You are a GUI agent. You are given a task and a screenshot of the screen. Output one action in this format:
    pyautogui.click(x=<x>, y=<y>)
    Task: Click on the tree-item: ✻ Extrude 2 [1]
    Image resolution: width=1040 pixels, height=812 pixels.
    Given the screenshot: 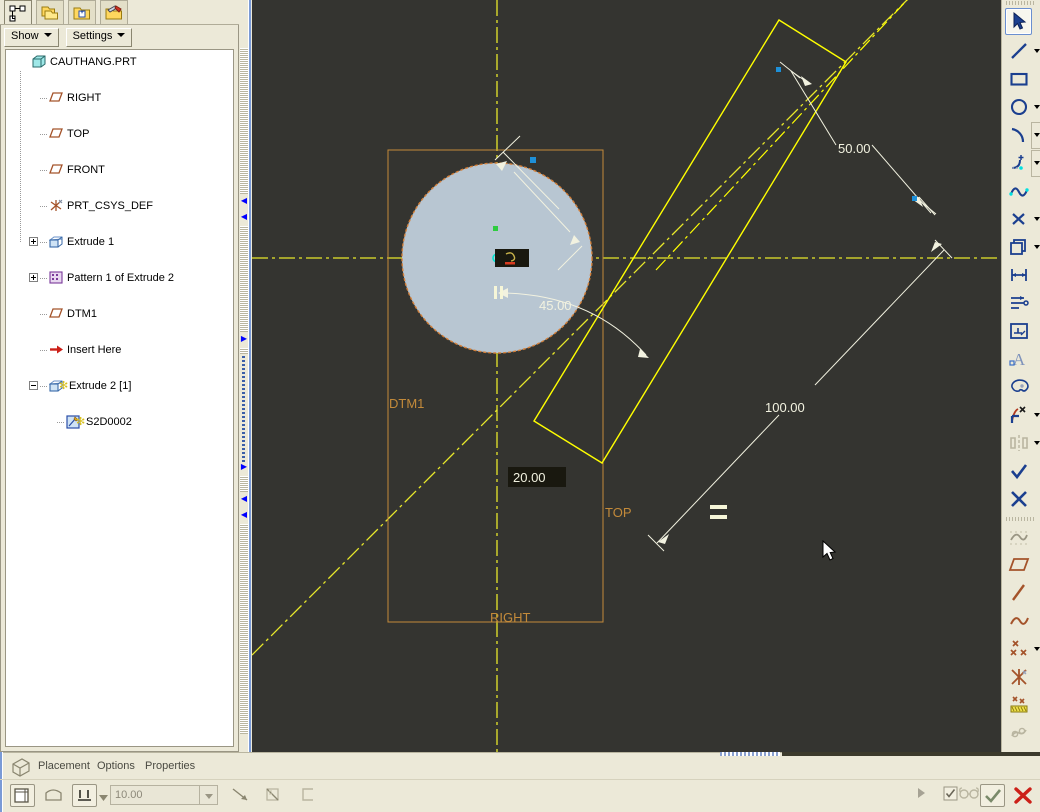 What is the action you would take?
    pyautogui.click(x=119, y=386)
    